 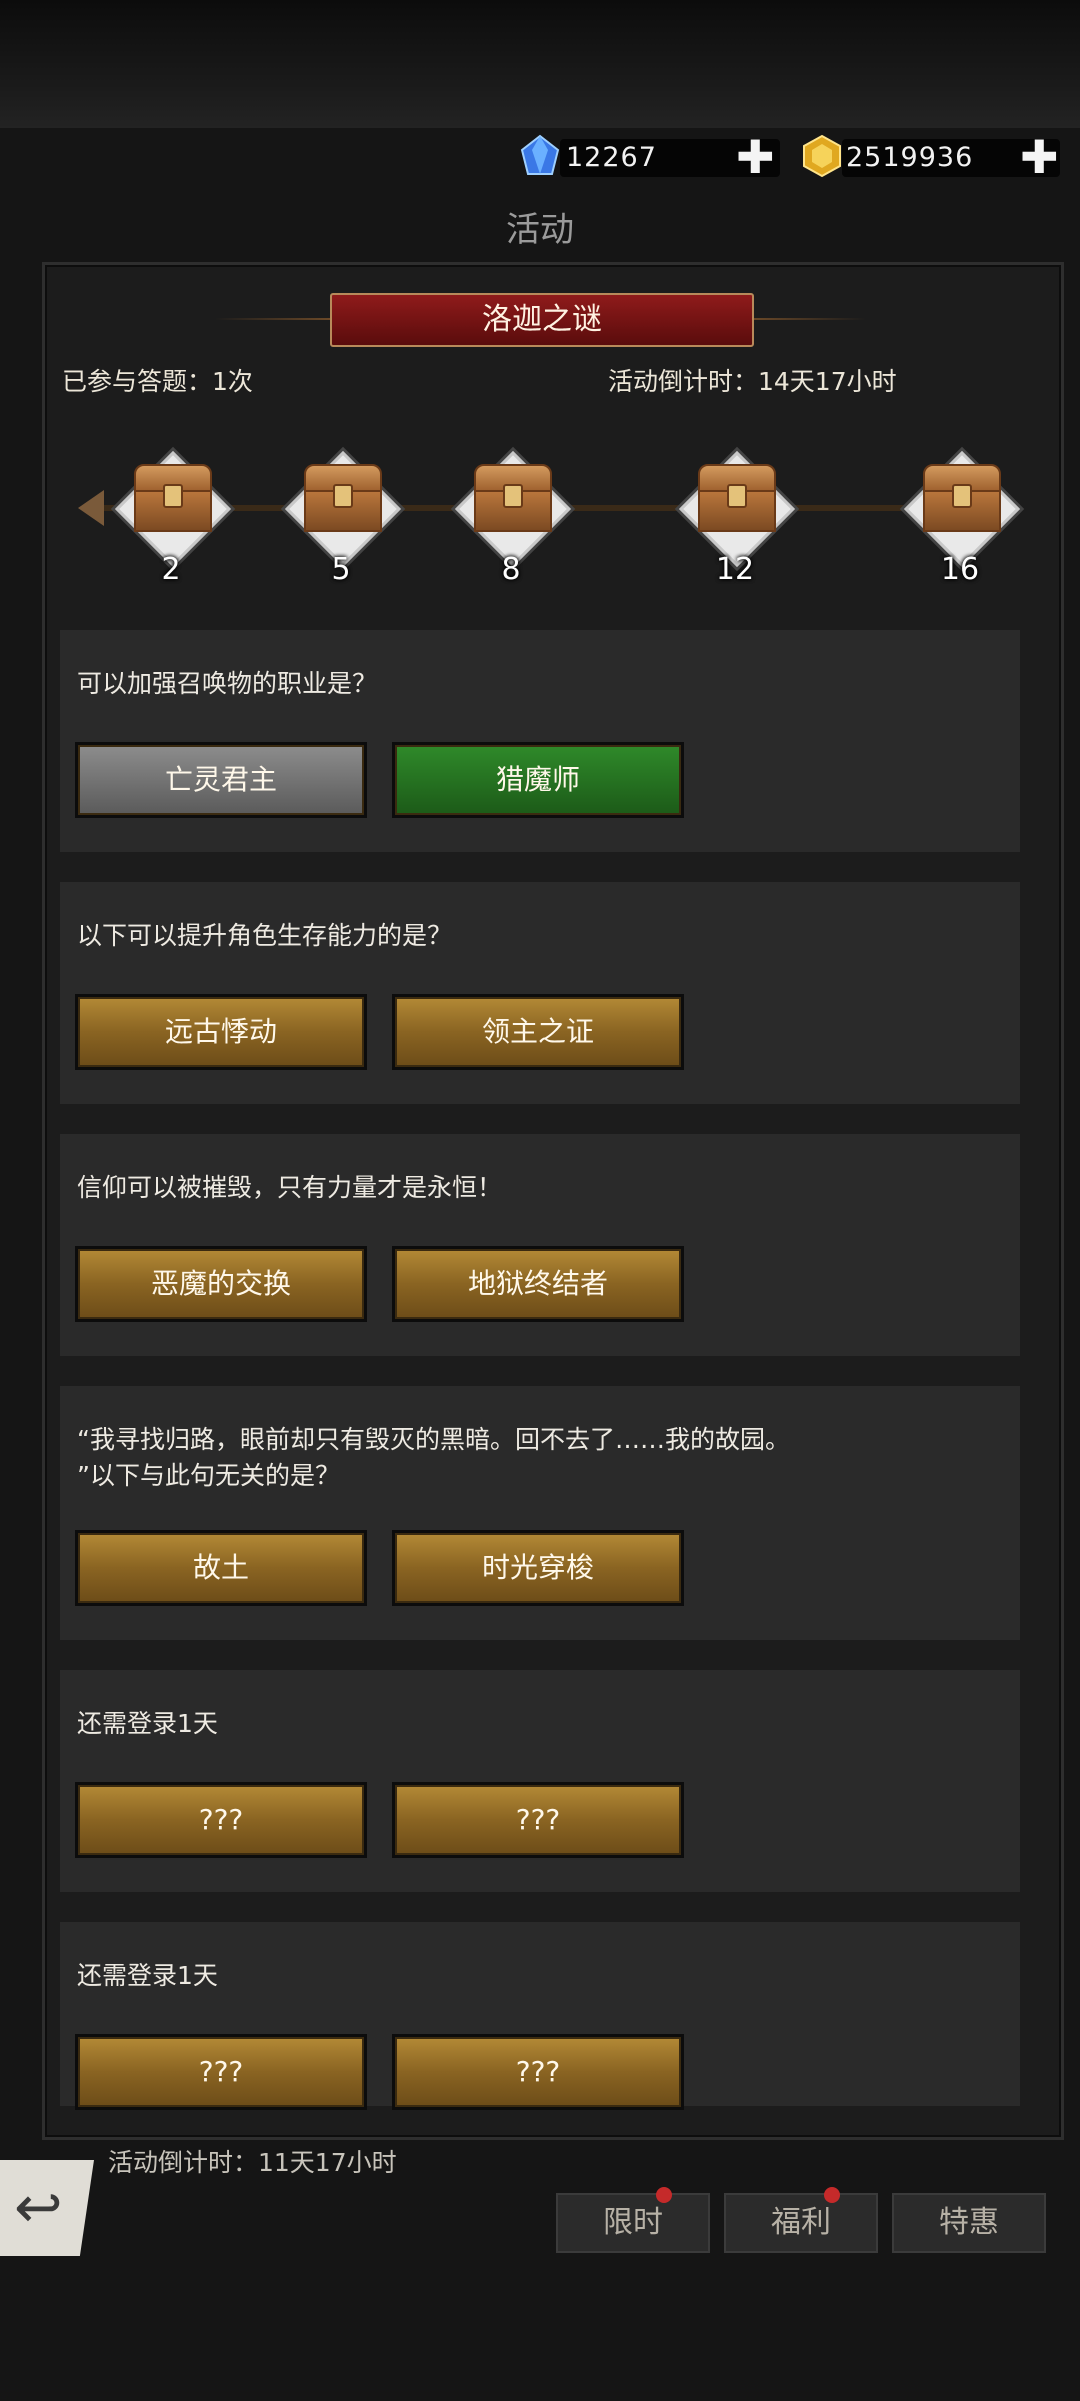 I want to click on tab-special-offer: 特惠, so click(x=969, y=2223).